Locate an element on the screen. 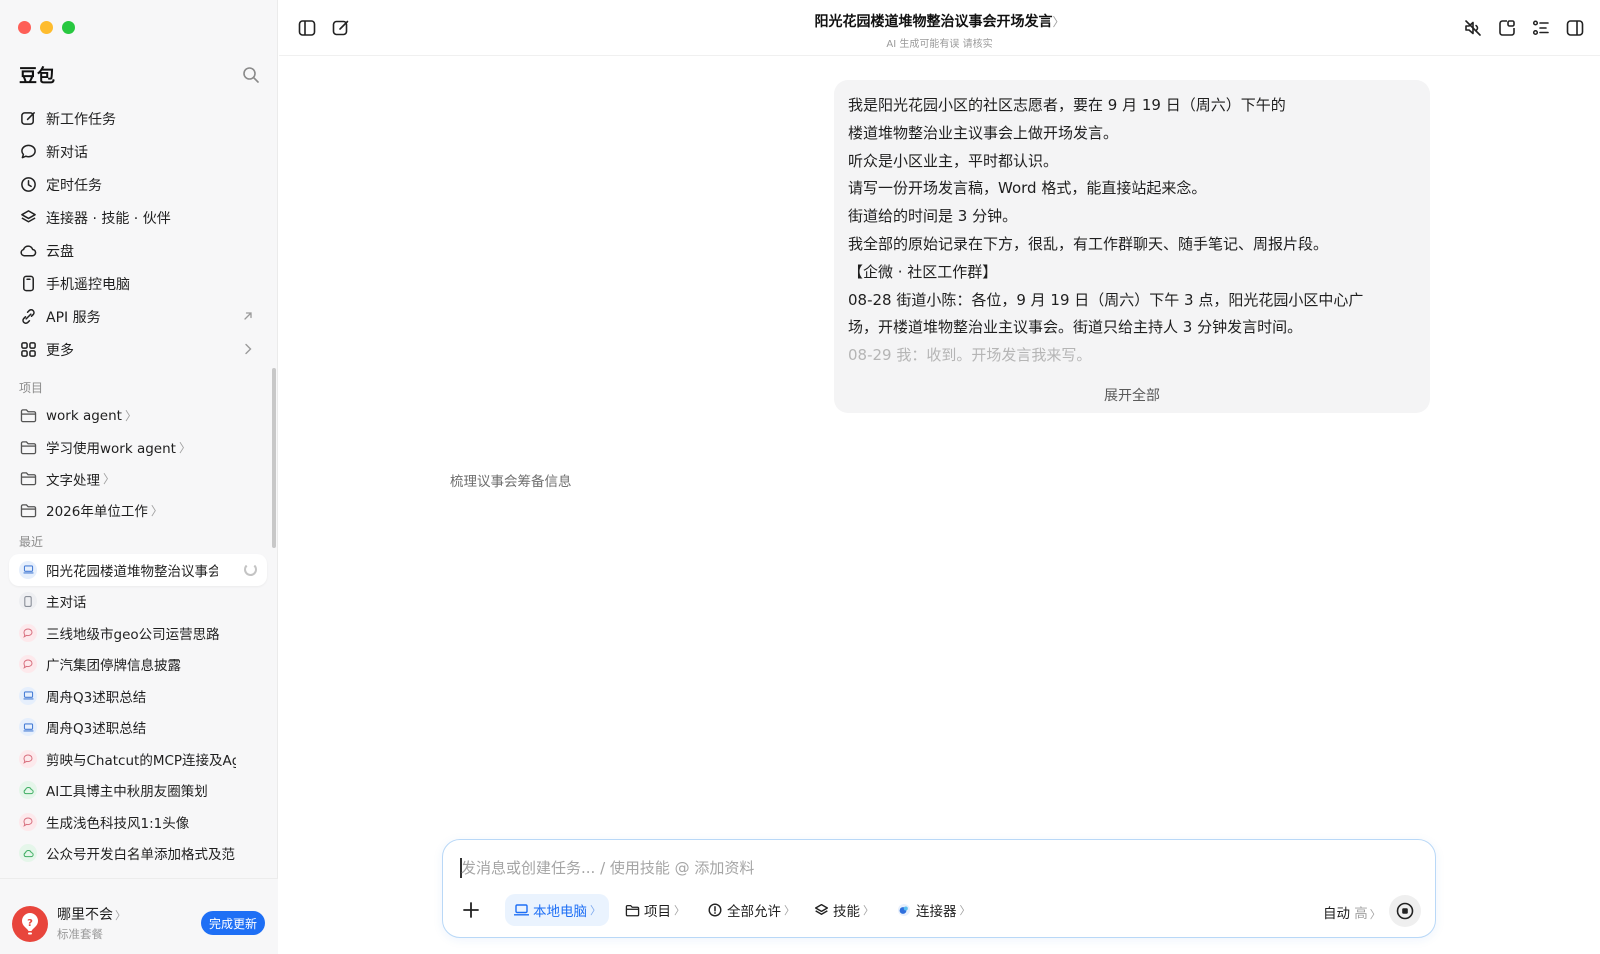  project-label: 文字处理 is located at coordinates (73, 480).